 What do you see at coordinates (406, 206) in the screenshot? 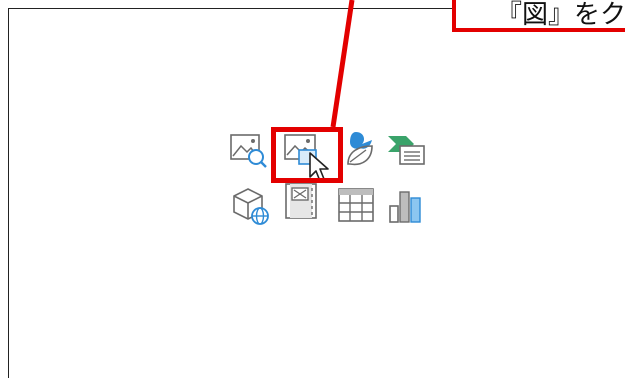
I see `chart-icon` at bounding box center [406, 206].